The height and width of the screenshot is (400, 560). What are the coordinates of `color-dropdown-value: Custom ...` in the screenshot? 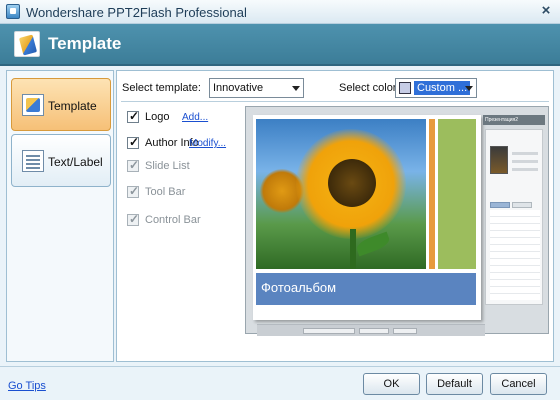 It's located at (442, 88).